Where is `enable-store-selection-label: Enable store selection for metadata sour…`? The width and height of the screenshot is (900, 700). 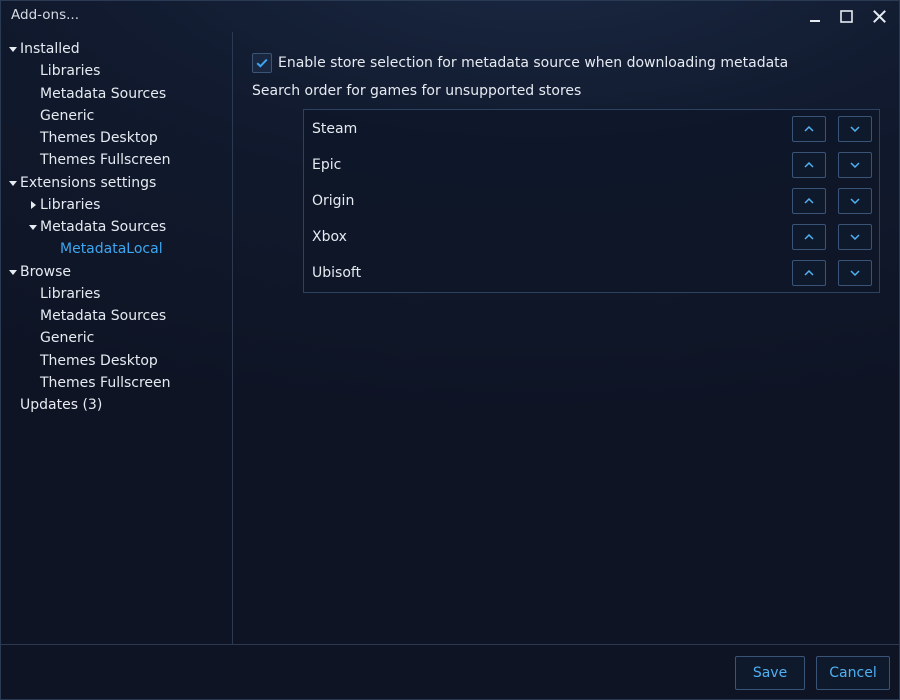 enable-store-selection-label: Enable store selection for metadata sour… is located at coordinates (533, 63).